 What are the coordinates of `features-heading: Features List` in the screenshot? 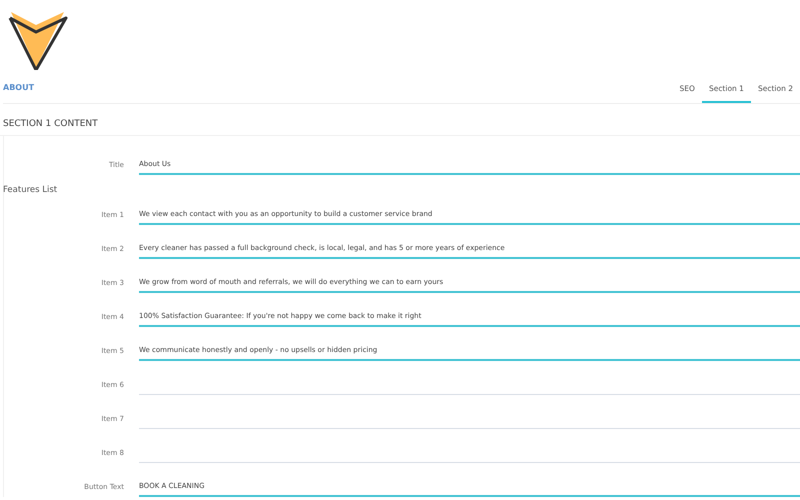 It's located at (30, 187).